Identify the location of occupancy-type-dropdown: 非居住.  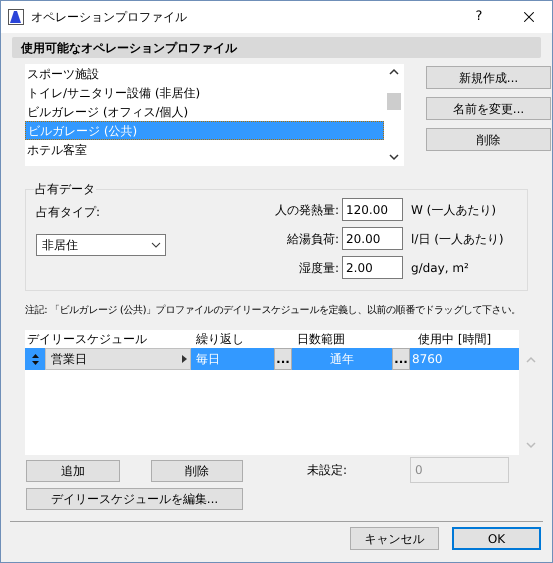
(101, 245).